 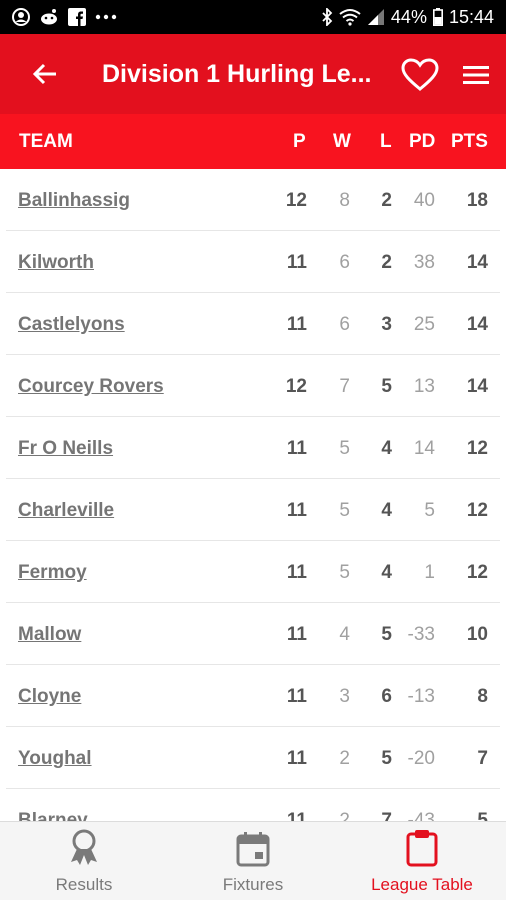 What do you see at coordinates (342, 141) in the screenshot?
I see `column-won: W` at bounding box center [342, 141].